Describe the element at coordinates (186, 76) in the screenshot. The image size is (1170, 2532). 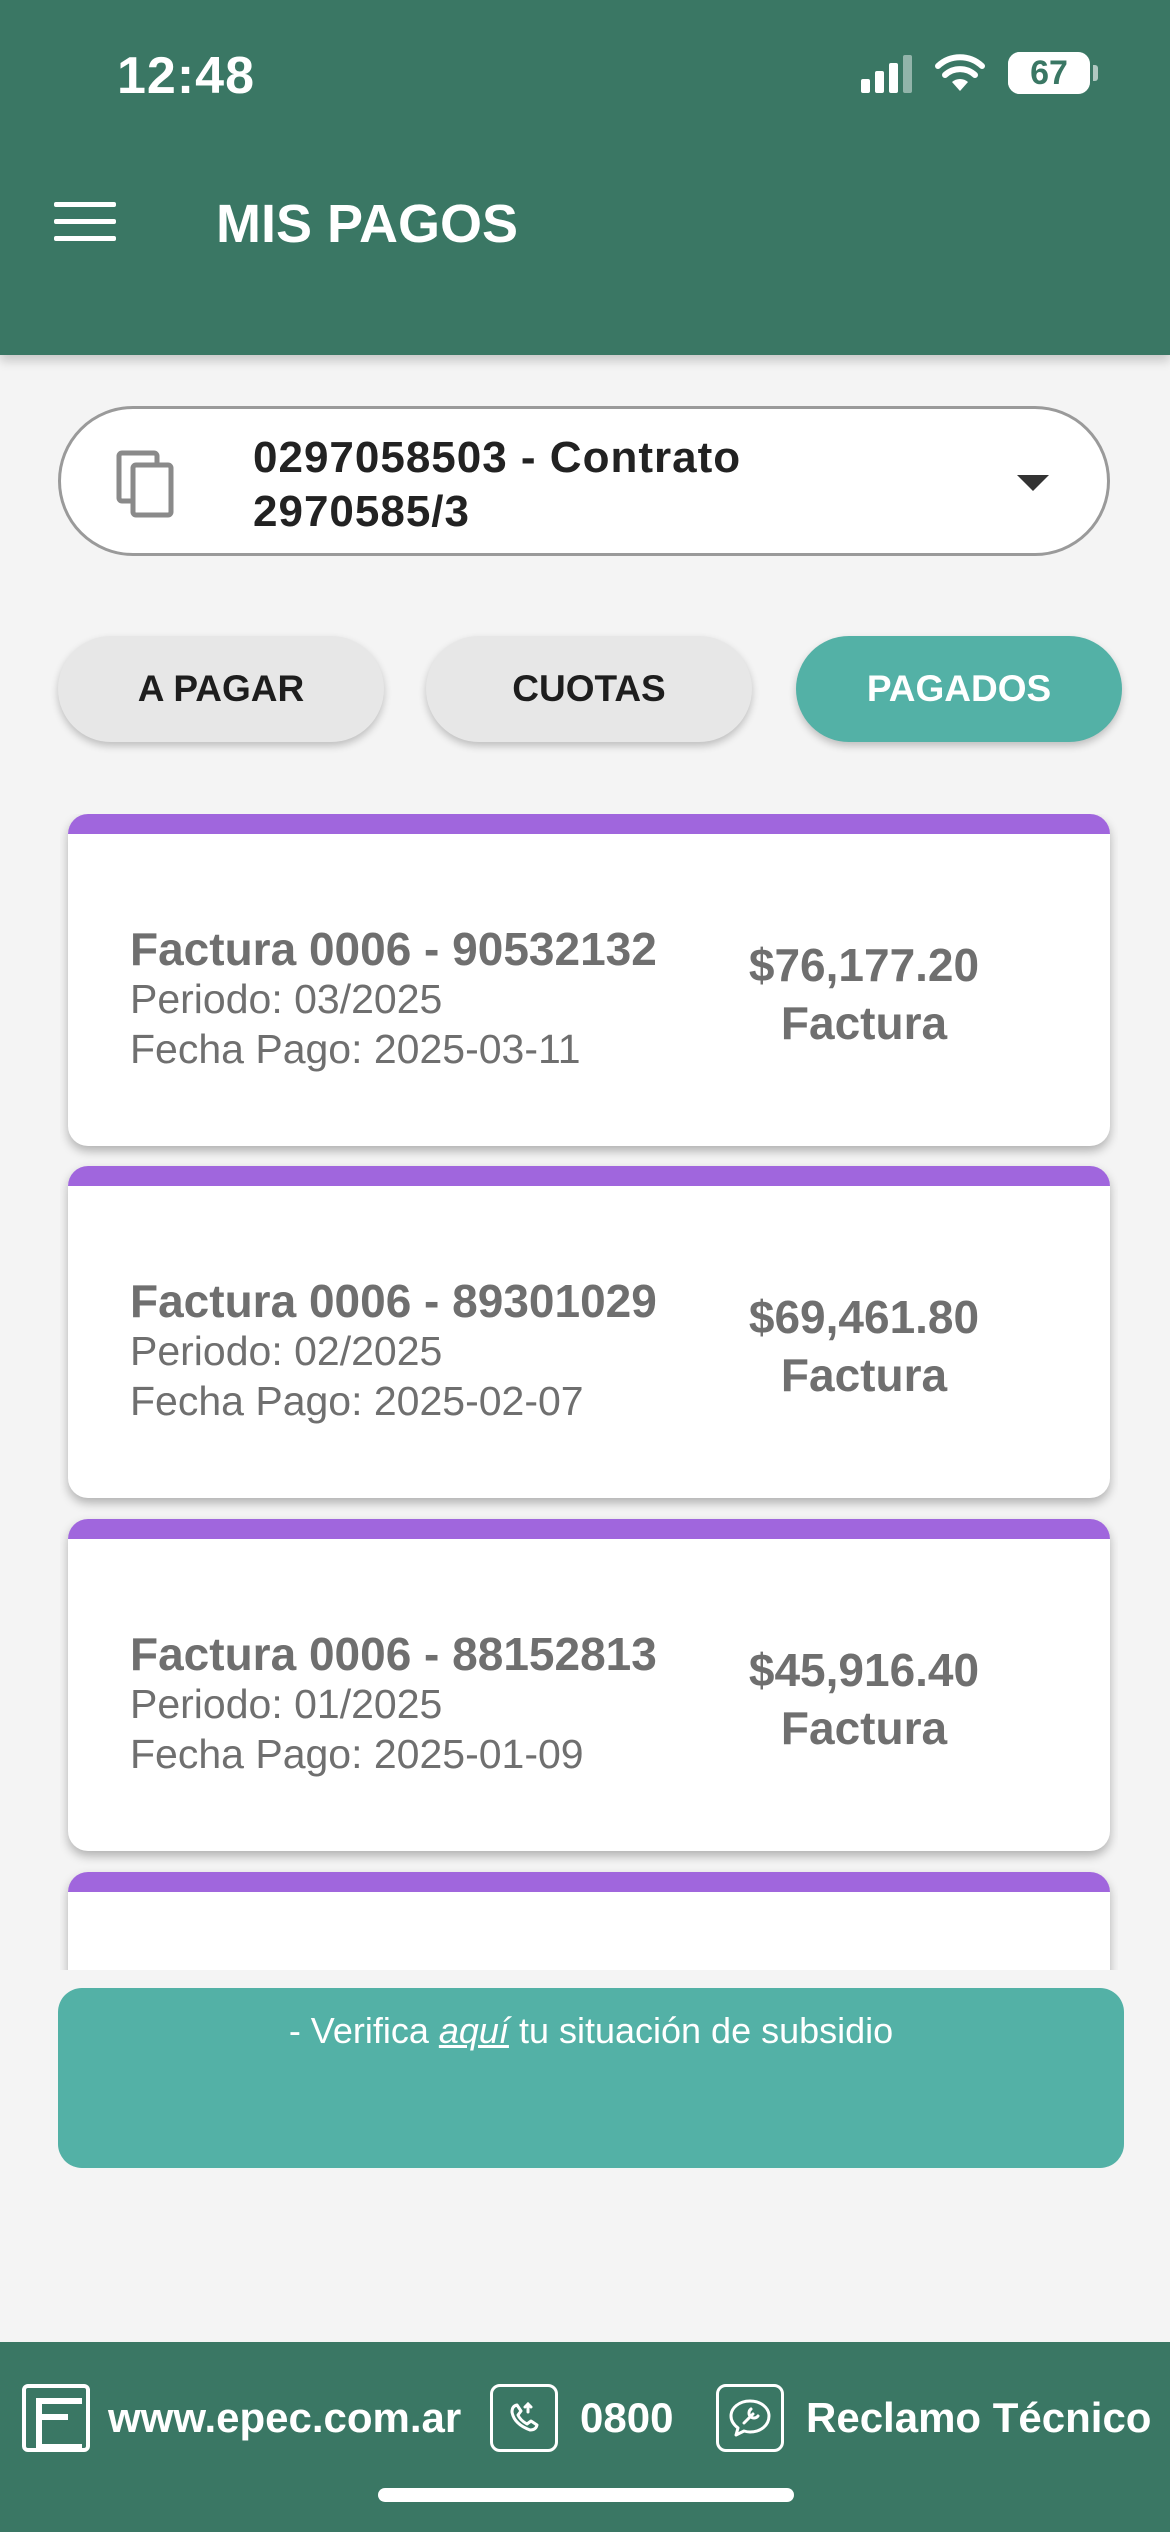
I see `status-time: 12:48` at that location.